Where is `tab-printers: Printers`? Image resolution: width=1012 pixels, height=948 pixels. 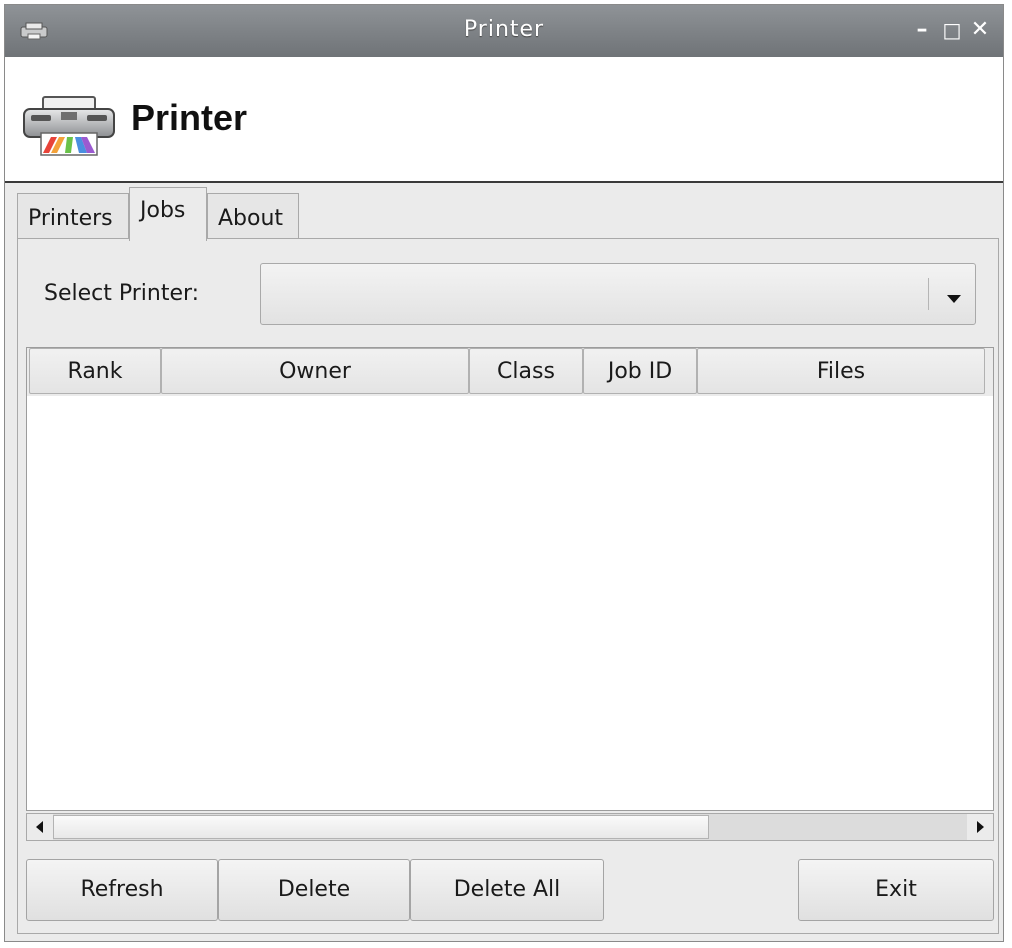
tab-printers: Printers is located at coordinates (73, 216).